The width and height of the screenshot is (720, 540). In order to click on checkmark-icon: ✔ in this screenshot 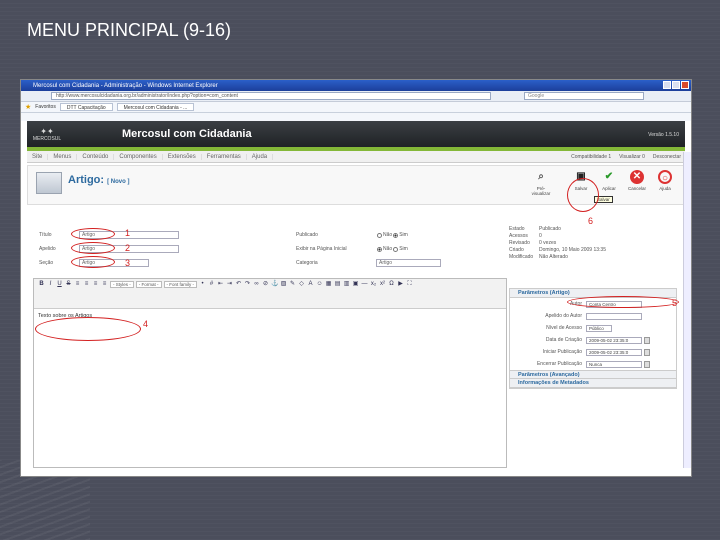, I will do `click(609, 176)`.